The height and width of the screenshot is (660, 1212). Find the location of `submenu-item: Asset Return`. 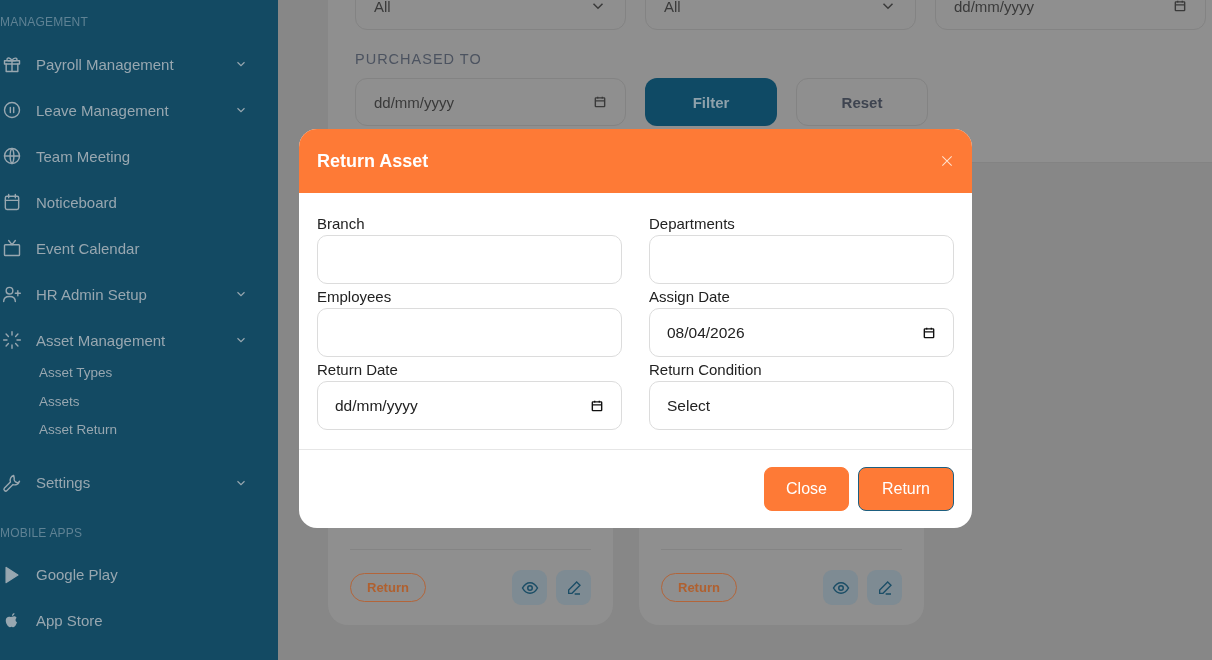

submenu-item: Asset Return is located at coordinates (158, 434).